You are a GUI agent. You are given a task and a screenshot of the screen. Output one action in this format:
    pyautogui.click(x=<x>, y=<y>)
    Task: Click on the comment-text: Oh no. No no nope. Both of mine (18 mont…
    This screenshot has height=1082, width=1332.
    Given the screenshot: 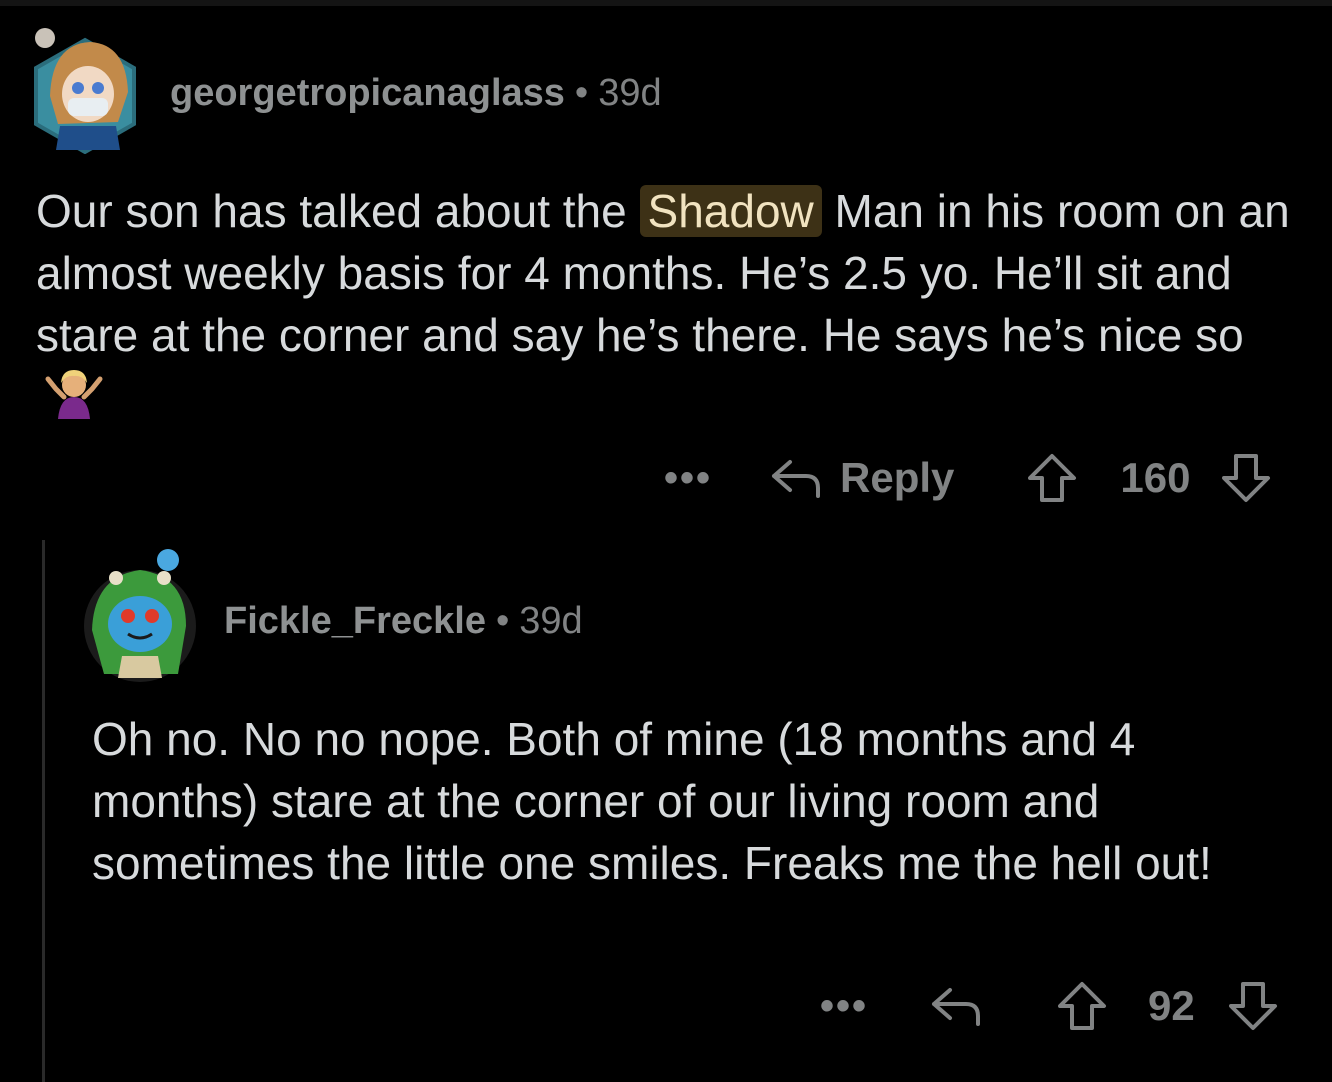 What is the action you would take?
    pyautogui.click(x=652, y=801)
    